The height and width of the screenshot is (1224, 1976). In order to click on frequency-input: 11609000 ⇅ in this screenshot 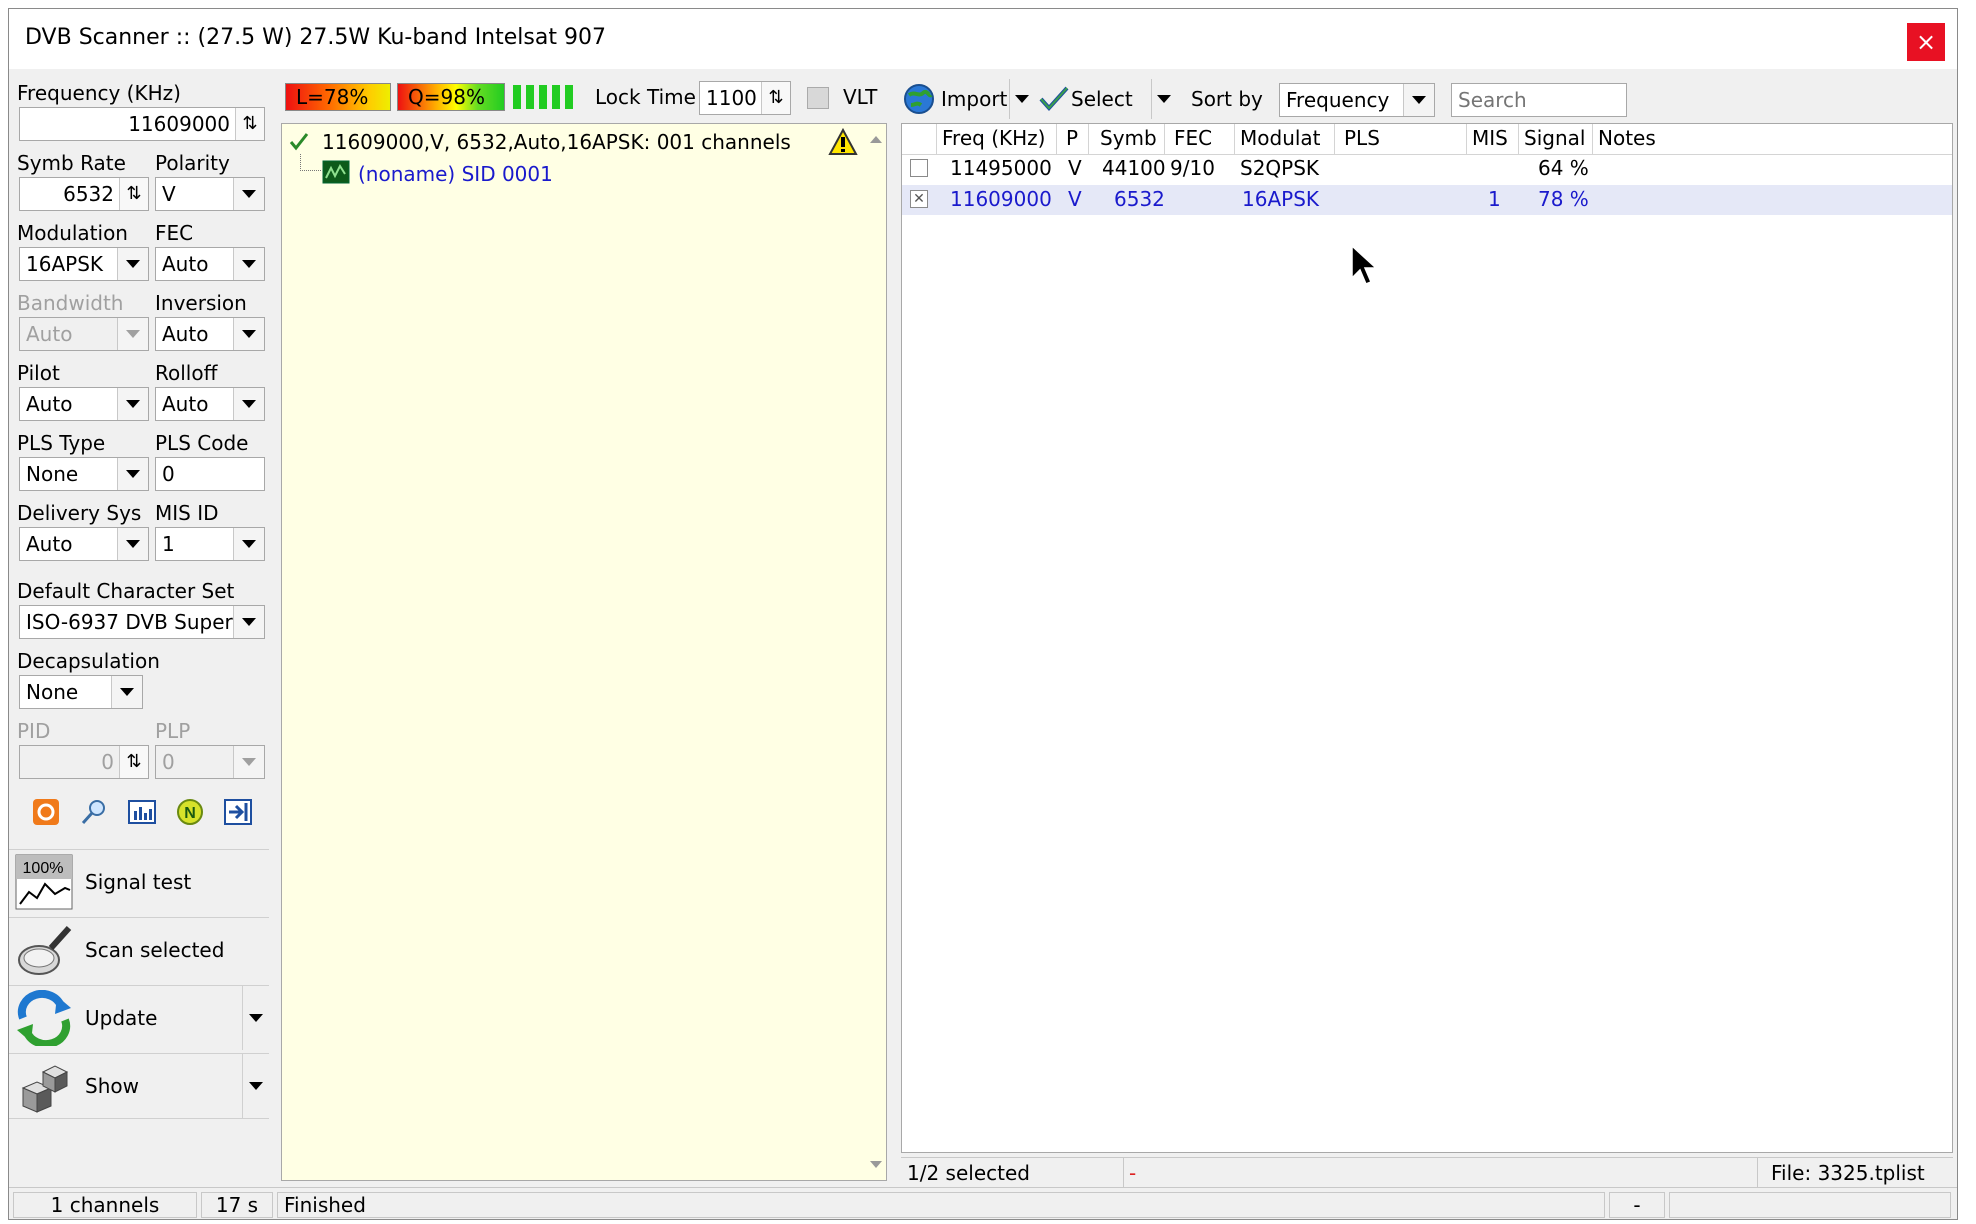, I will do `click(142, 124)`.